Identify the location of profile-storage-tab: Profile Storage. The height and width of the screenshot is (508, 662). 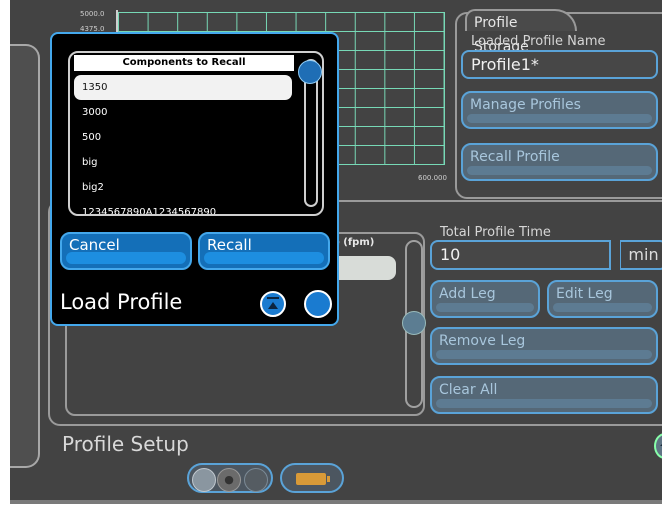
(521, 32).